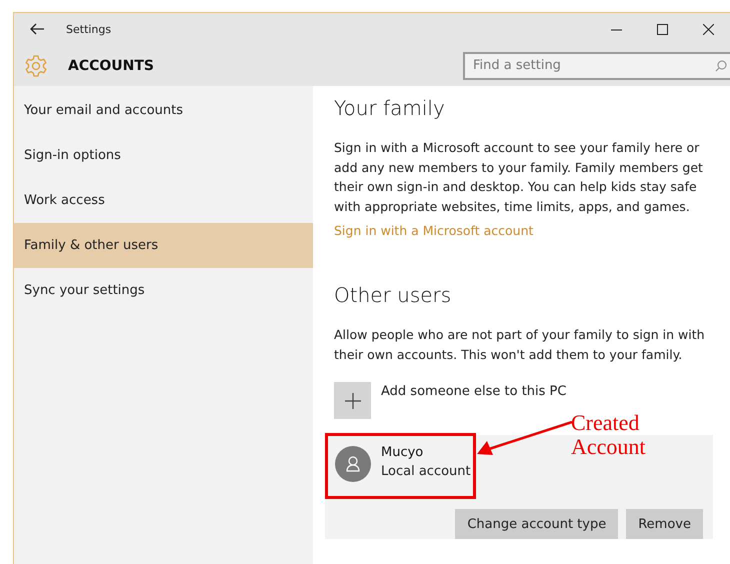  I want to click on plus-icon, so click(352, 400).